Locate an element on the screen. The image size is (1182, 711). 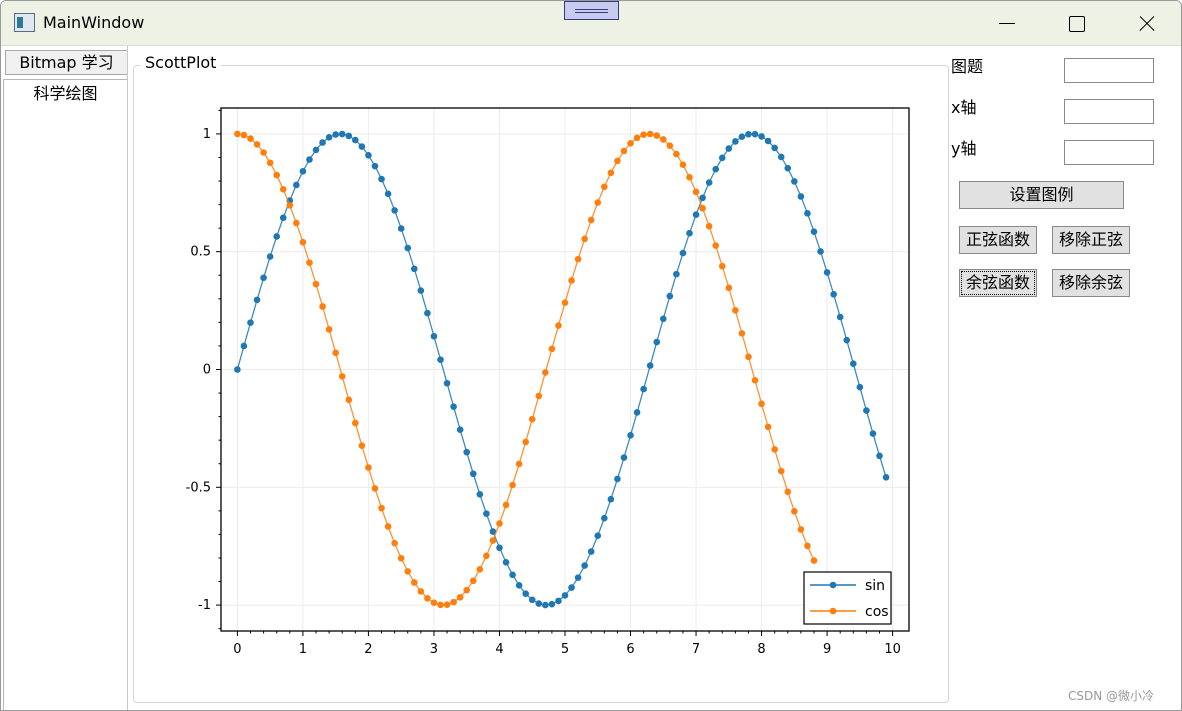
cosine-button: 余弦函数 is located at coordinates (998, 283).